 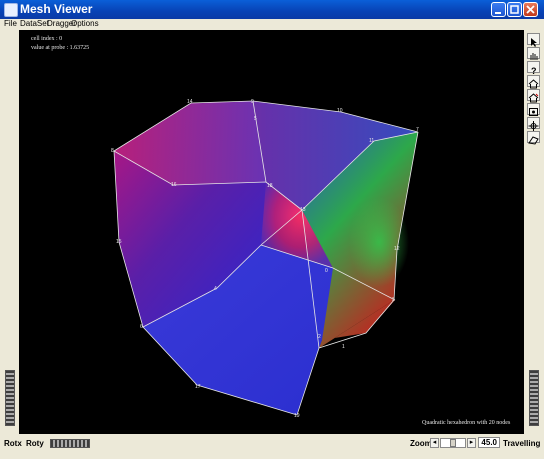 What do you see at coordinates (190, 102) in the screenshot?
I see `node-label: 14` at bounding box center [190, 102].